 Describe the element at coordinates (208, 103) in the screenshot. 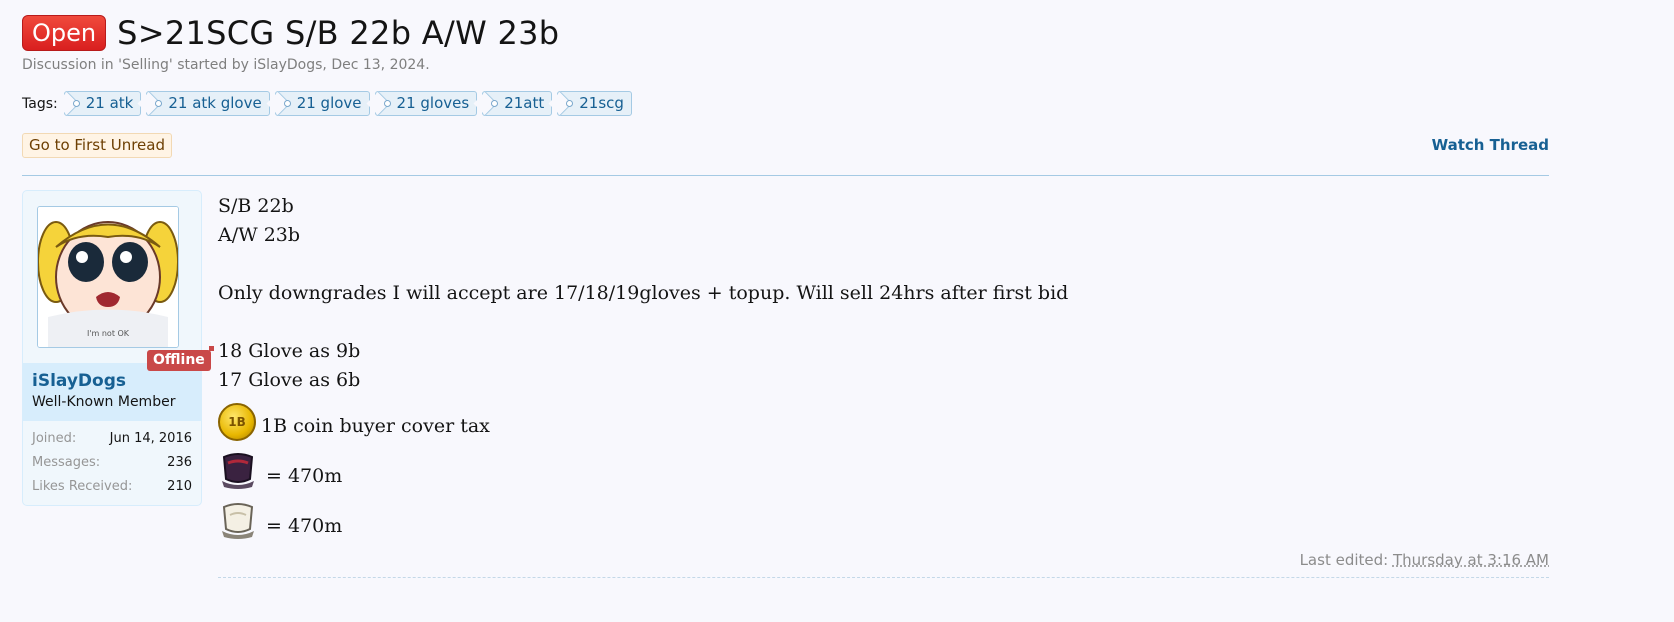

I see `tag-item: 21 atk glove` at that location.